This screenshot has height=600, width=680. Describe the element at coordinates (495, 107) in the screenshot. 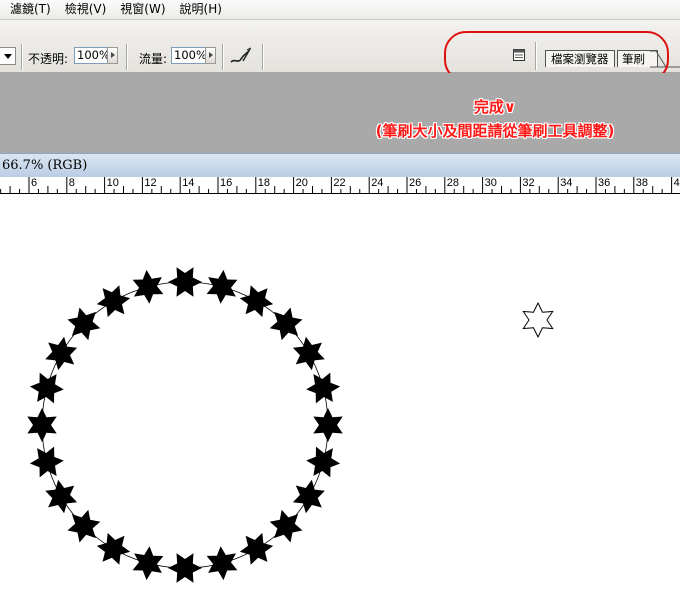

I see `annotation-line1: 完成∨` at that location.